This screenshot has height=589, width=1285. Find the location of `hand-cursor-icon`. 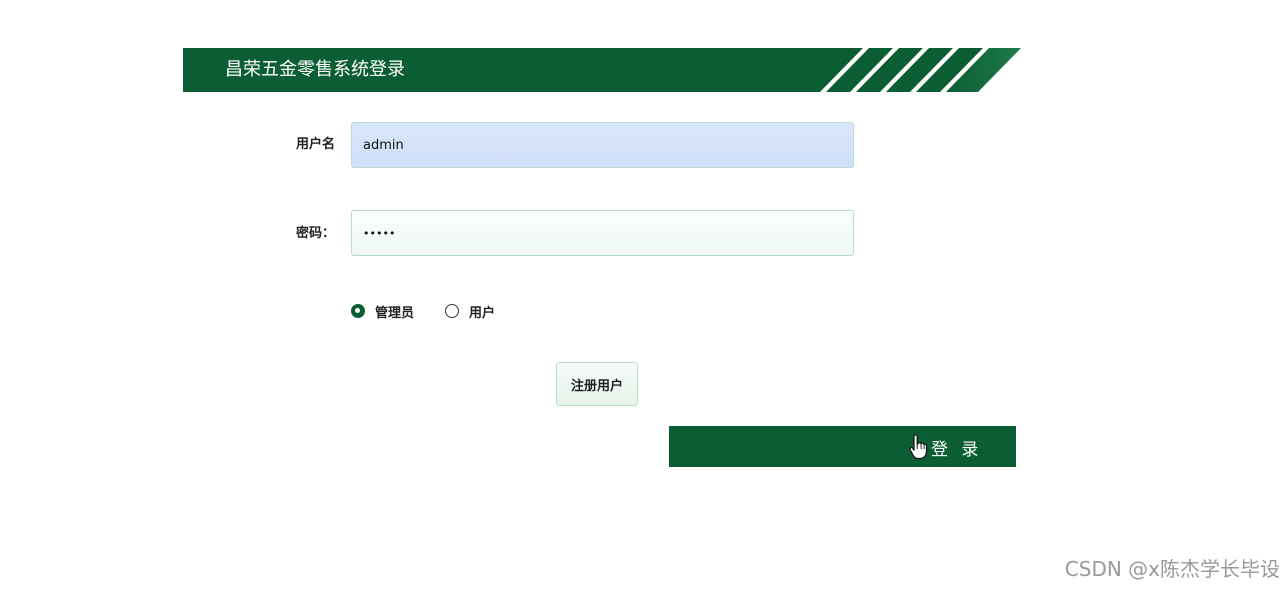

hand-cursor-icon is located at coordinates (918, 447).